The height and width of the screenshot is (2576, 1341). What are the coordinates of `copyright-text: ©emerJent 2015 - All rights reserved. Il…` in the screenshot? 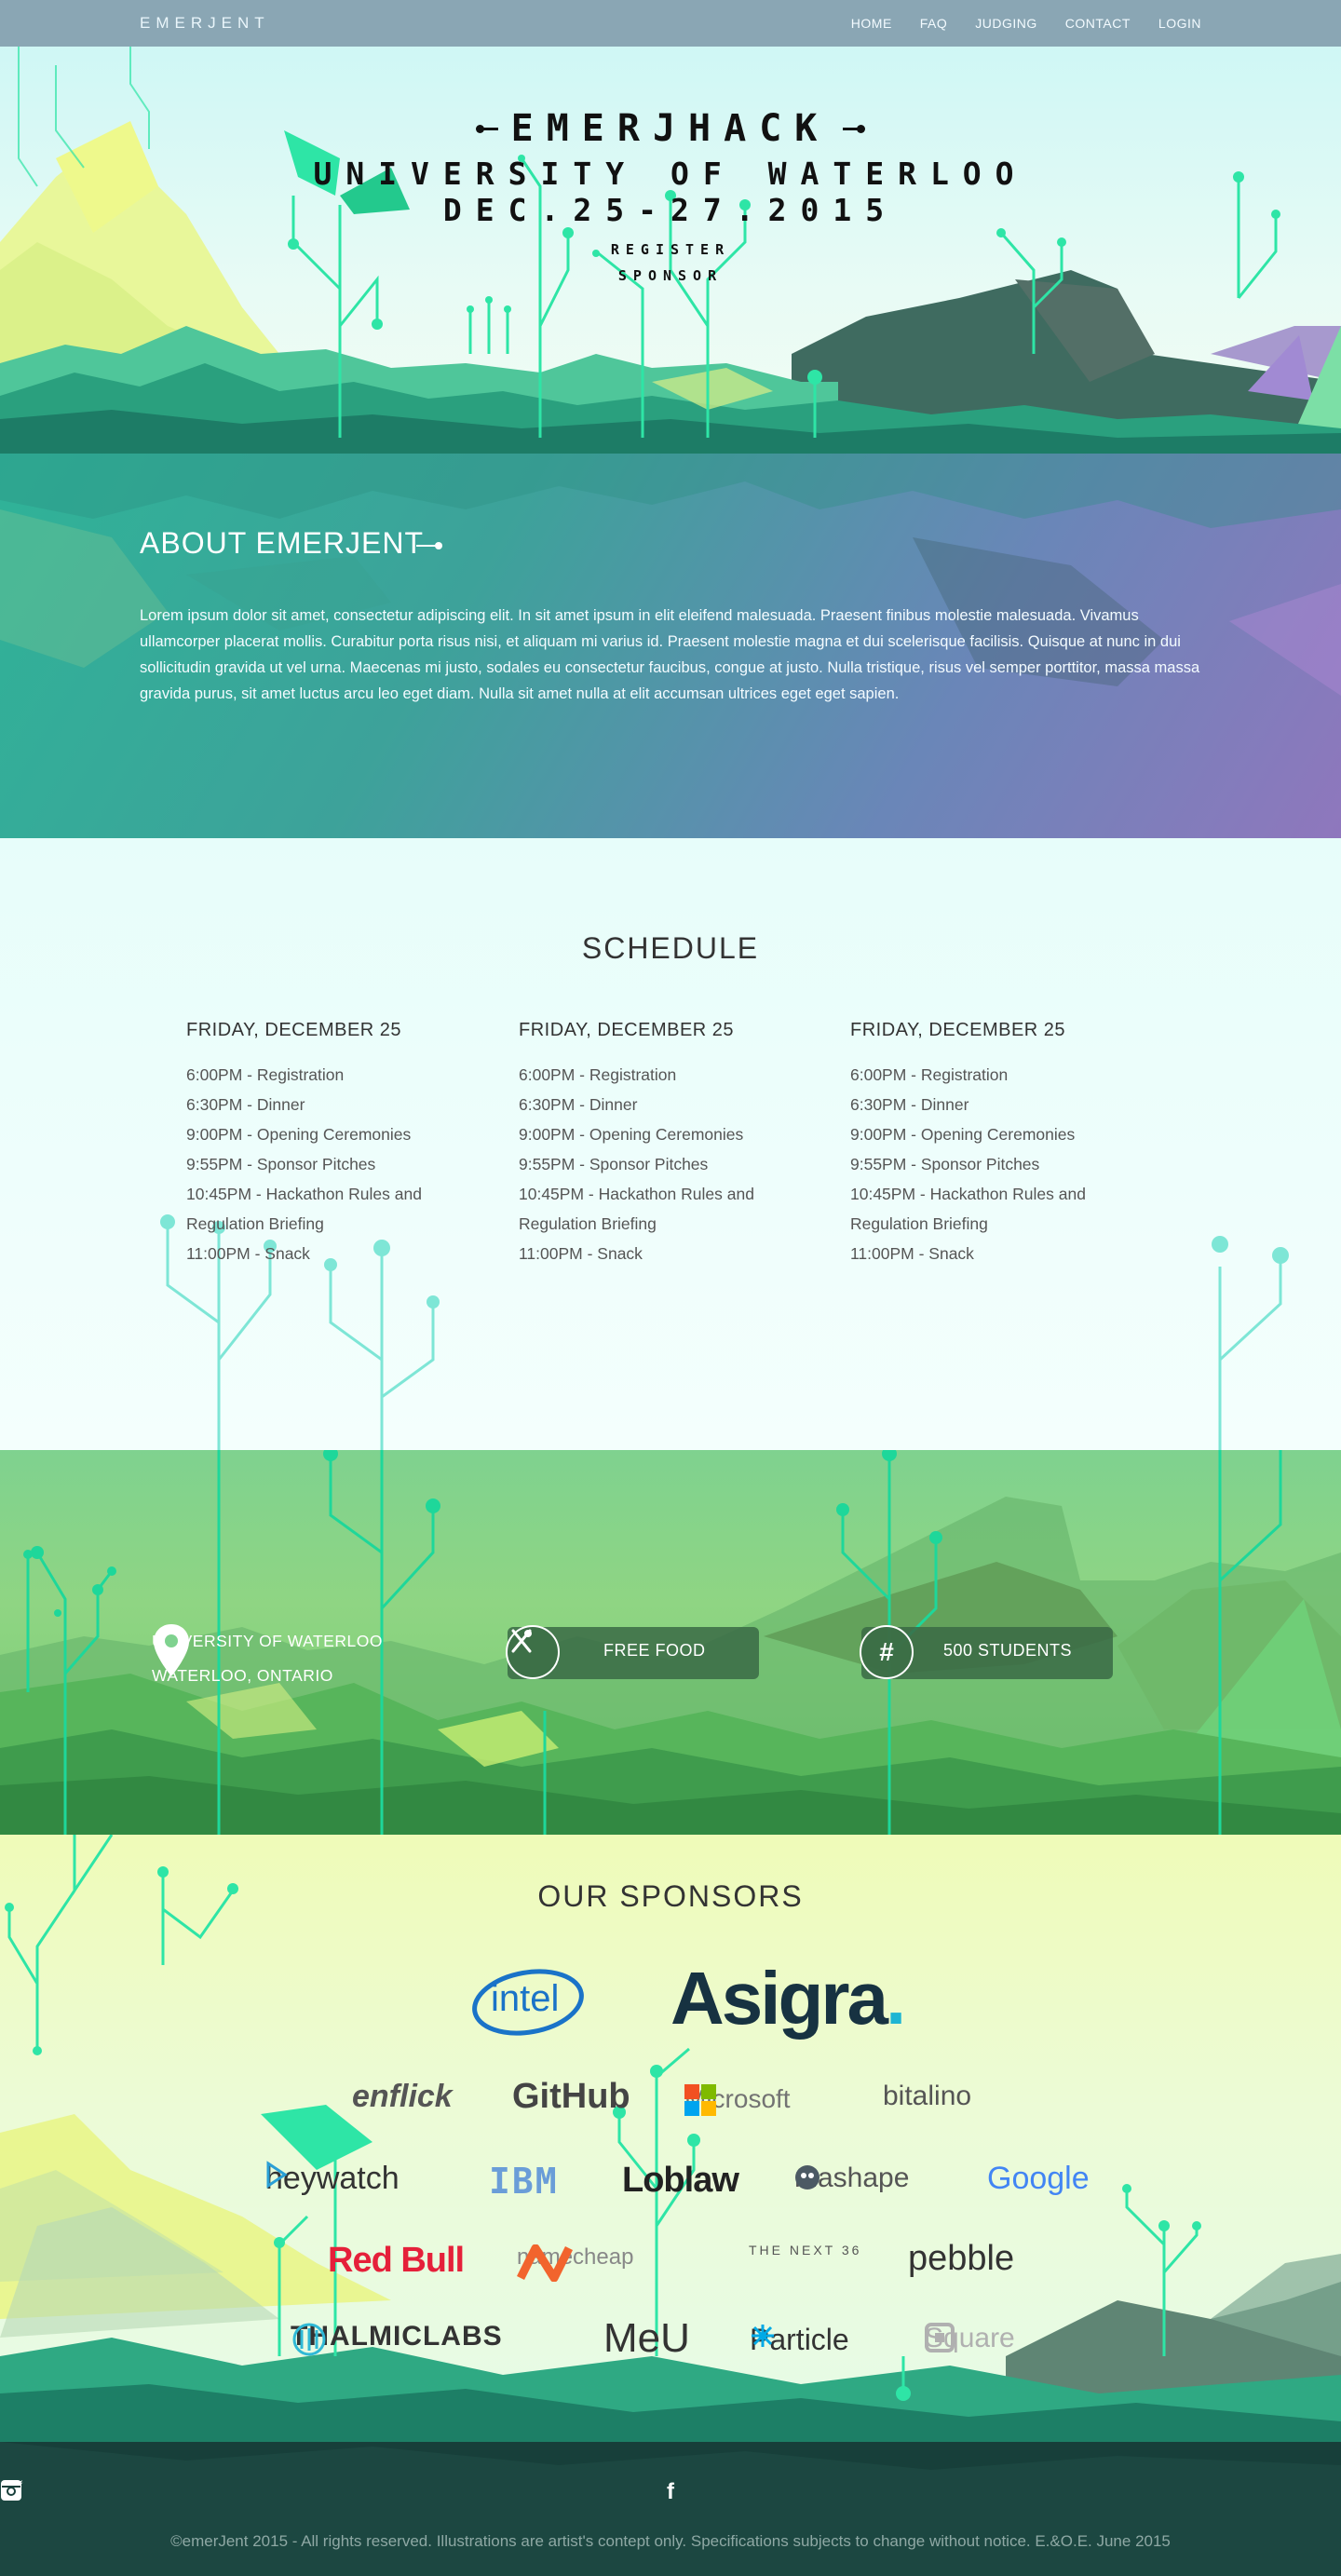 It's located at (670, 2541).